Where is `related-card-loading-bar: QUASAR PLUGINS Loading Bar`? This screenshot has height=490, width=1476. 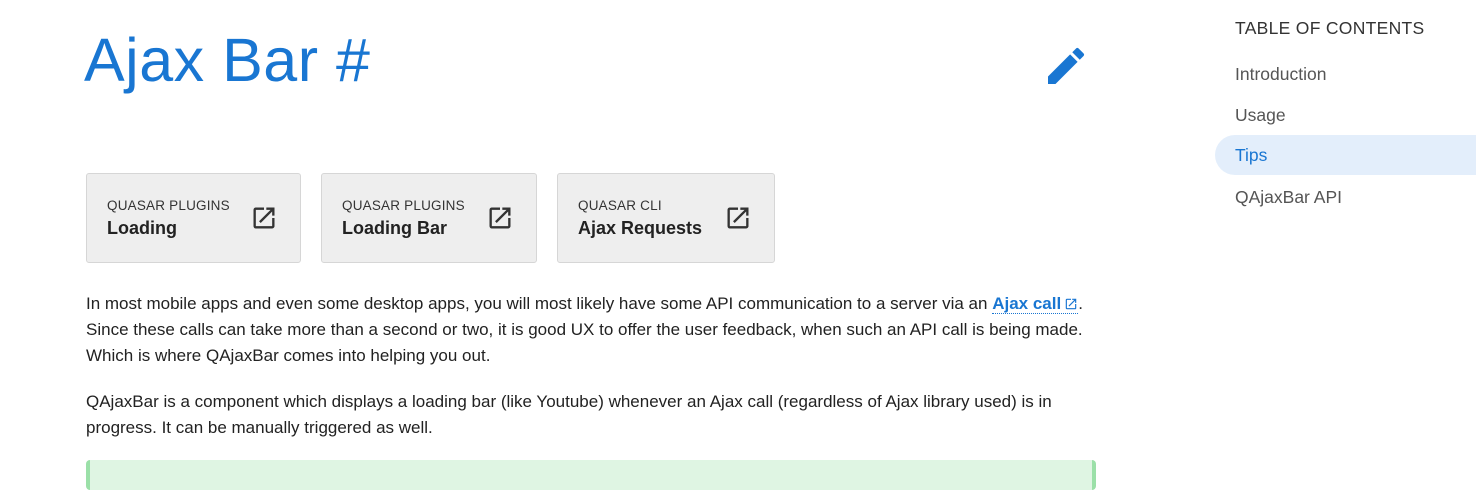
related-card-loading-bar: QUASAR PLUGINS Loading Bar is located at coordinates (429, 218).